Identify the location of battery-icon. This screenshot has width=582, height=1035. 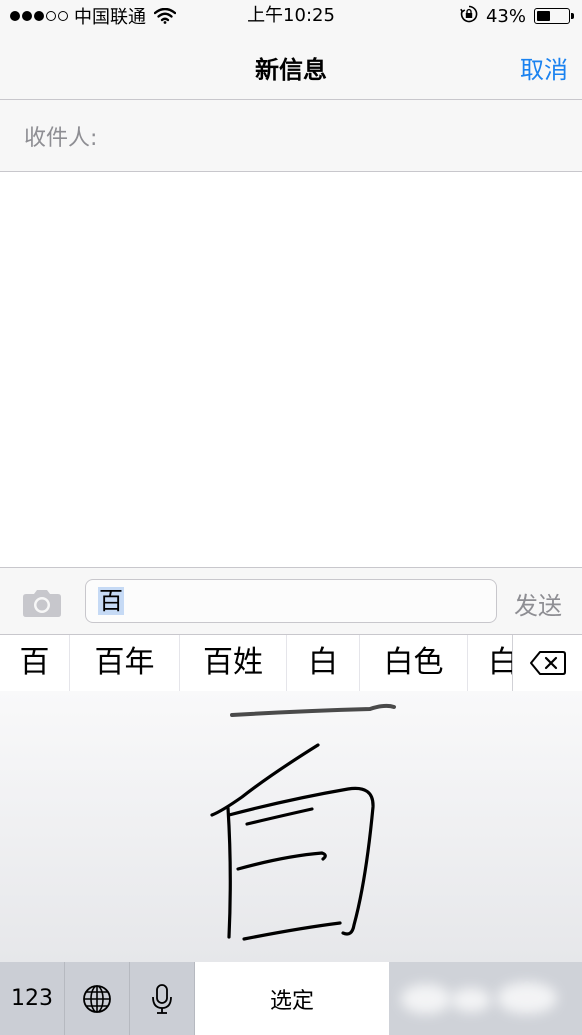
(554, 16).